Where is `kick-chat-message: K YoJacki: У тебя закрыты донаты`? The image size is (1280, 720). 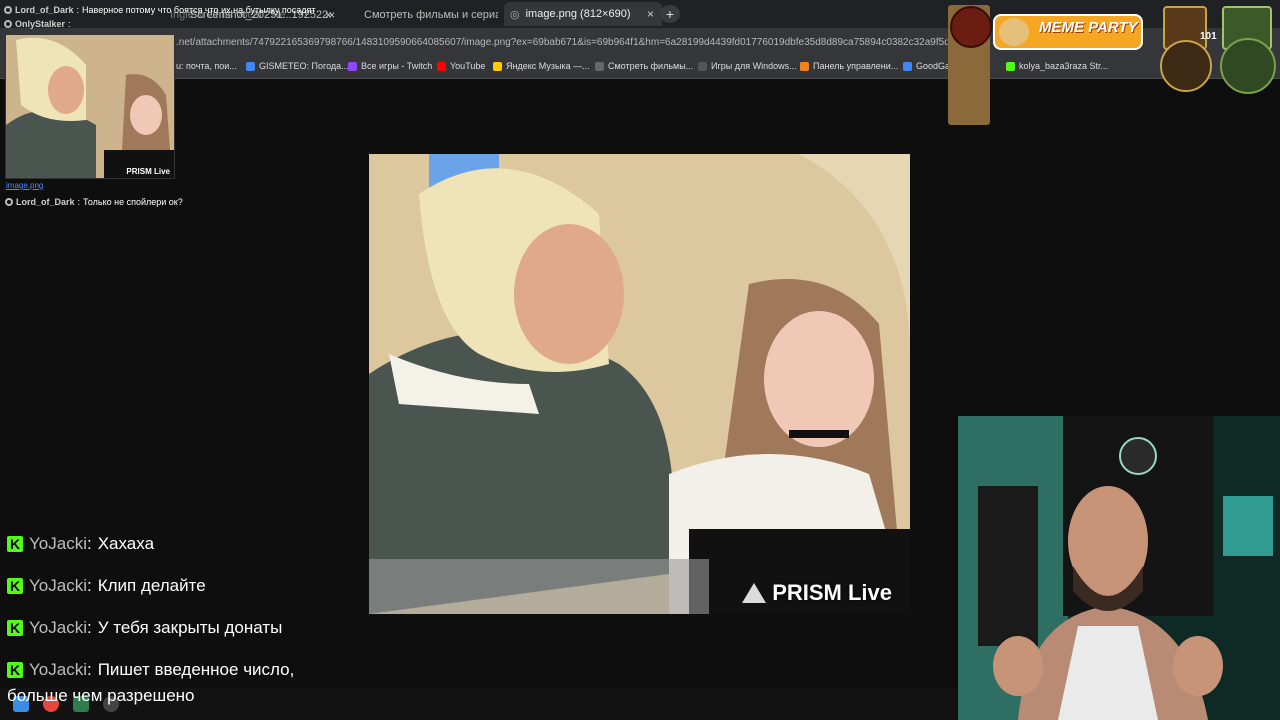 kick-chat-message: K YoJacki: У тебя закрыты донаты is located at coordinates (144, 628).